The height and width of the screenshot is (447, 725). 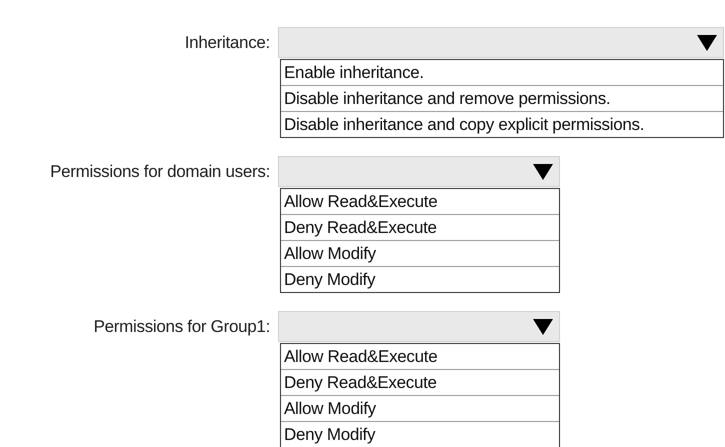 What do you see at coordinates (227, 43) in the screenshot?
I see `field-label: Inheritance:` at bounding box center [227, 43].